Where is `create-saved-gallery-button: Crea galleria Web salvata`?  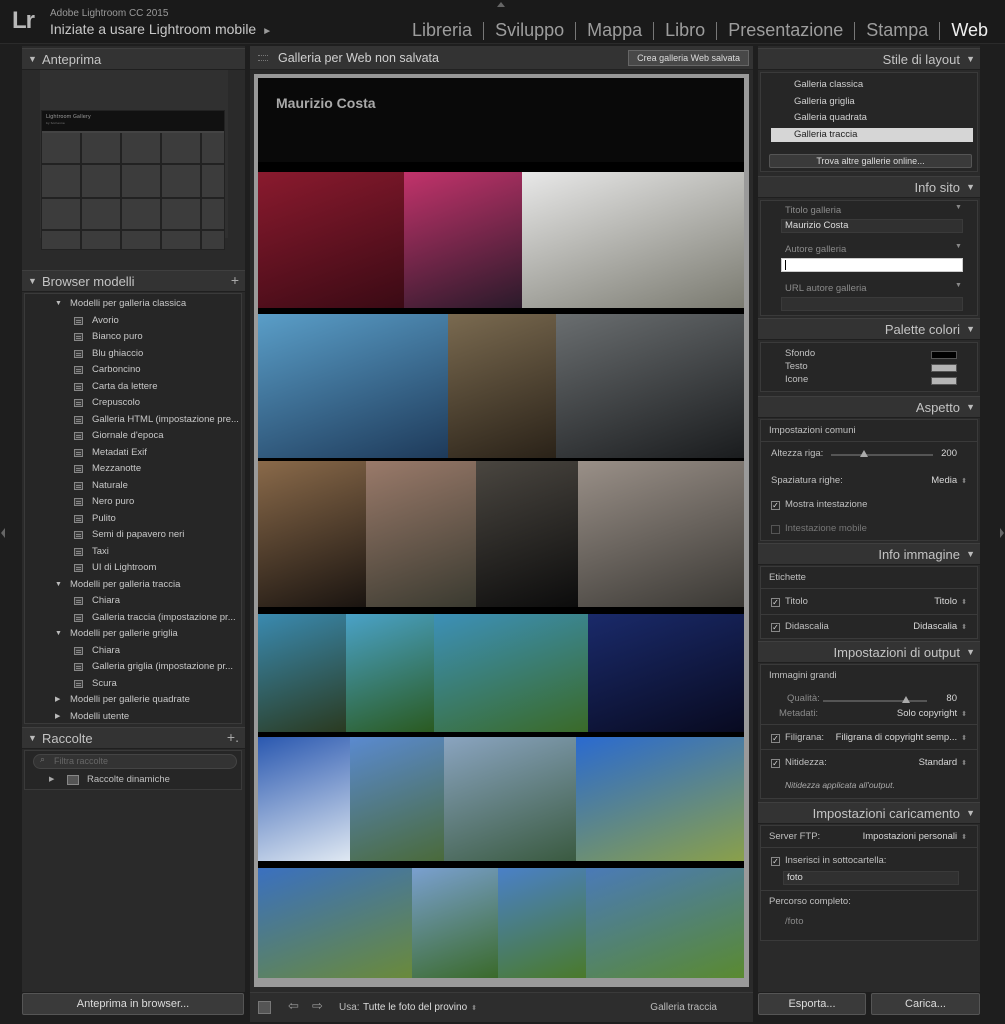
create-saved-gallery-button: Crea galleria Web salvata is located at coordinates (688, 58).